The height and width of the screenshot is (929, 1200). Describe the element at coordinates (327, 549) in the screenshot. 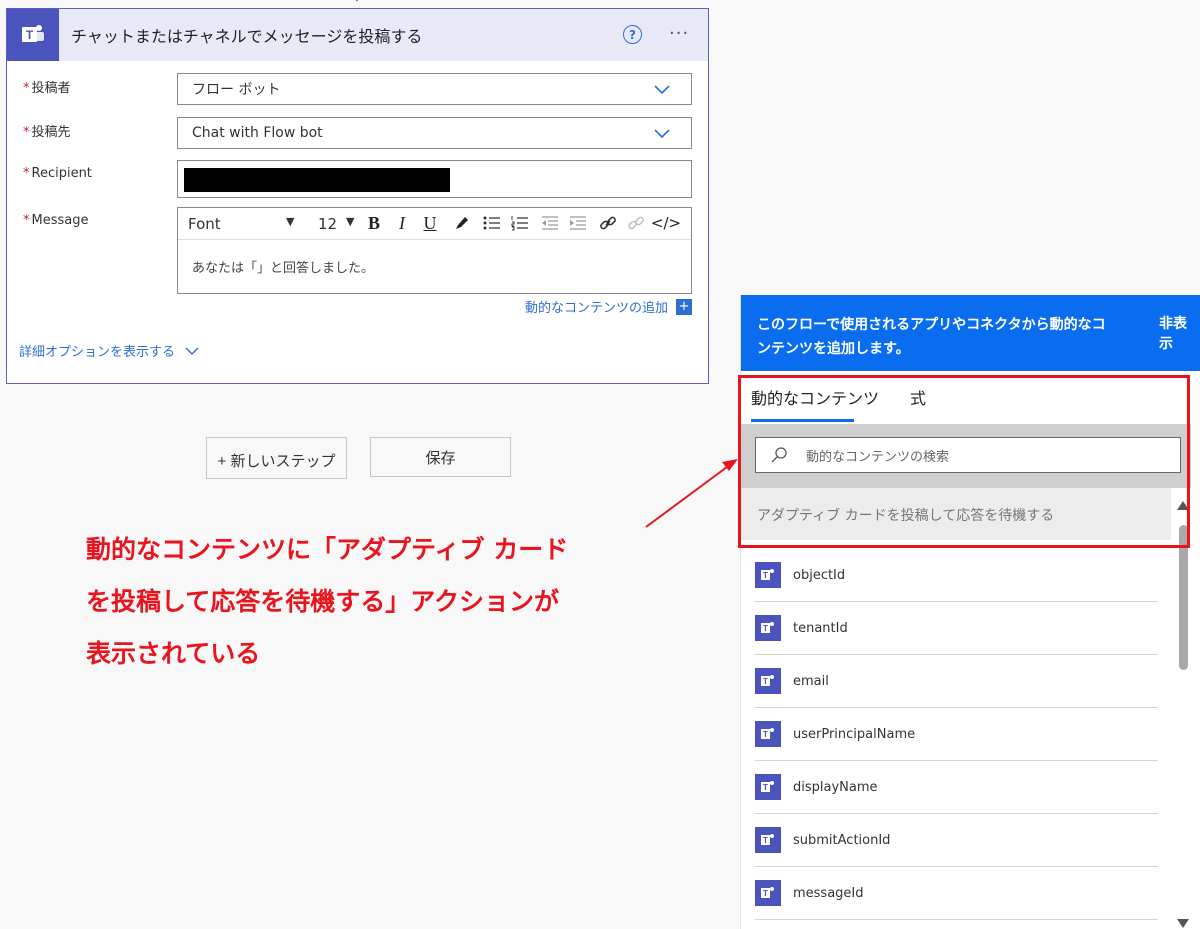

I see `annotation-line-1: 動的なコンテンツに「アダプティブ カード` at that location.